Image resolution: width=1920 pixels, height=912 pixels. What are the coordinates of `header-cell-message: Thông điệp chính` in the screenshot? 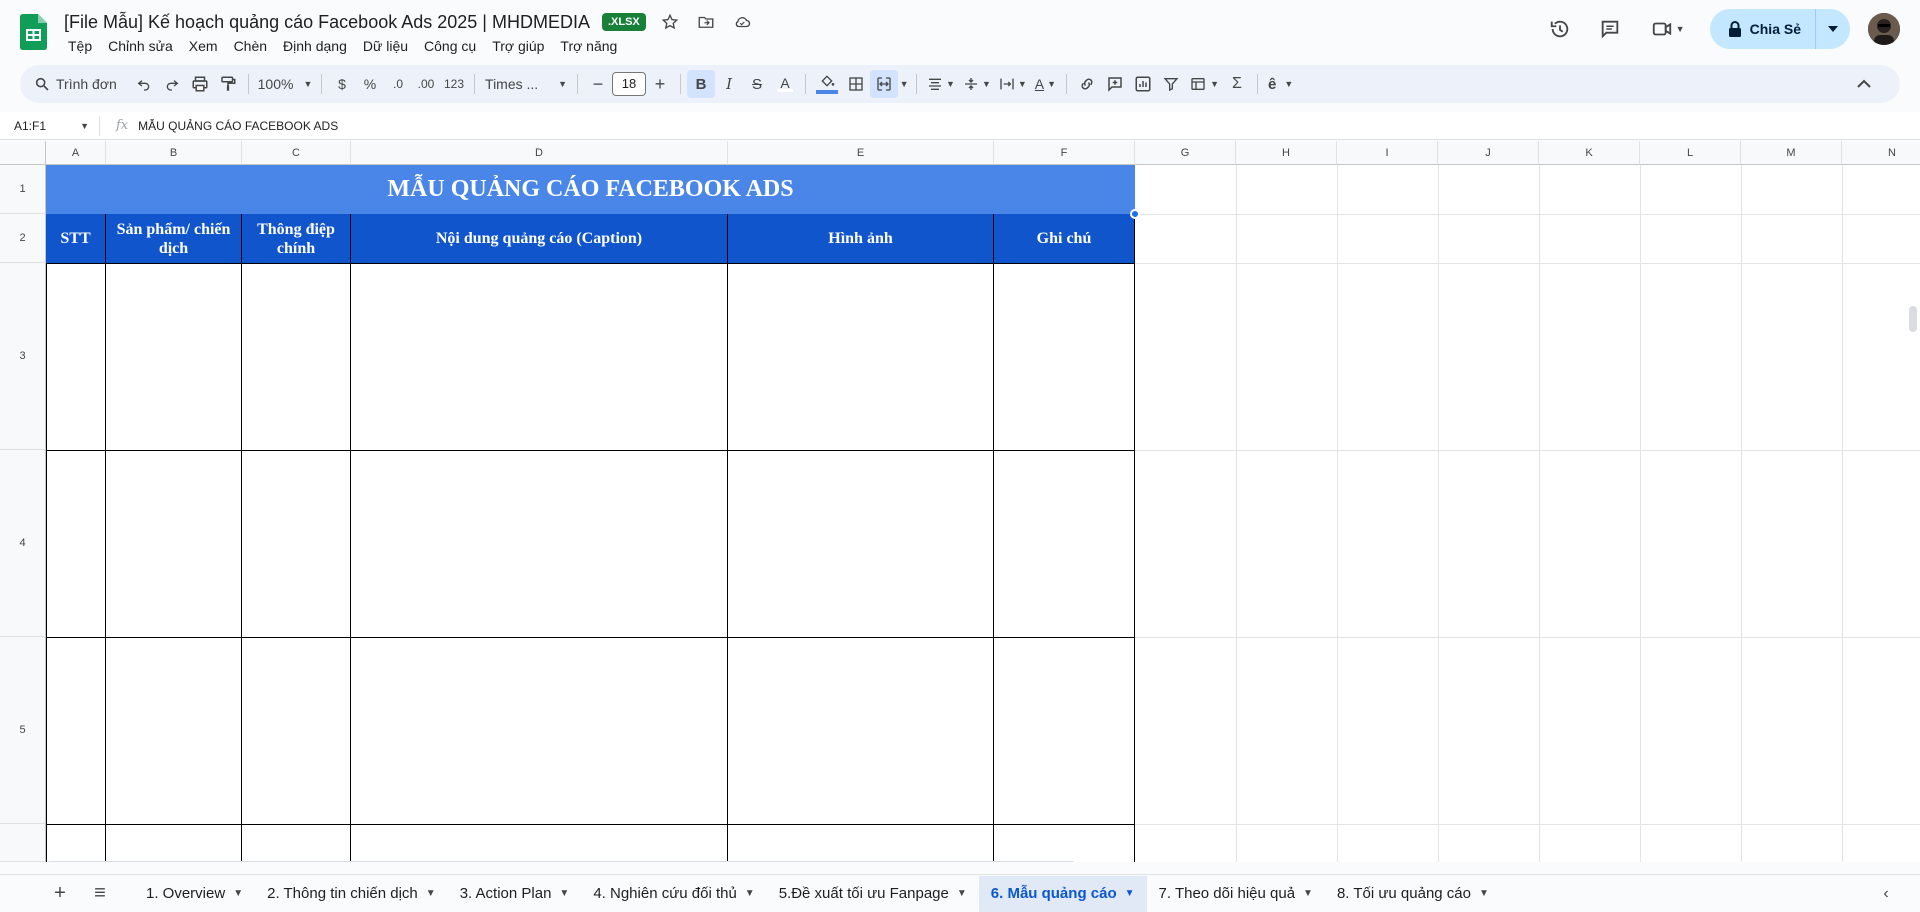 It's located at (296, 238).